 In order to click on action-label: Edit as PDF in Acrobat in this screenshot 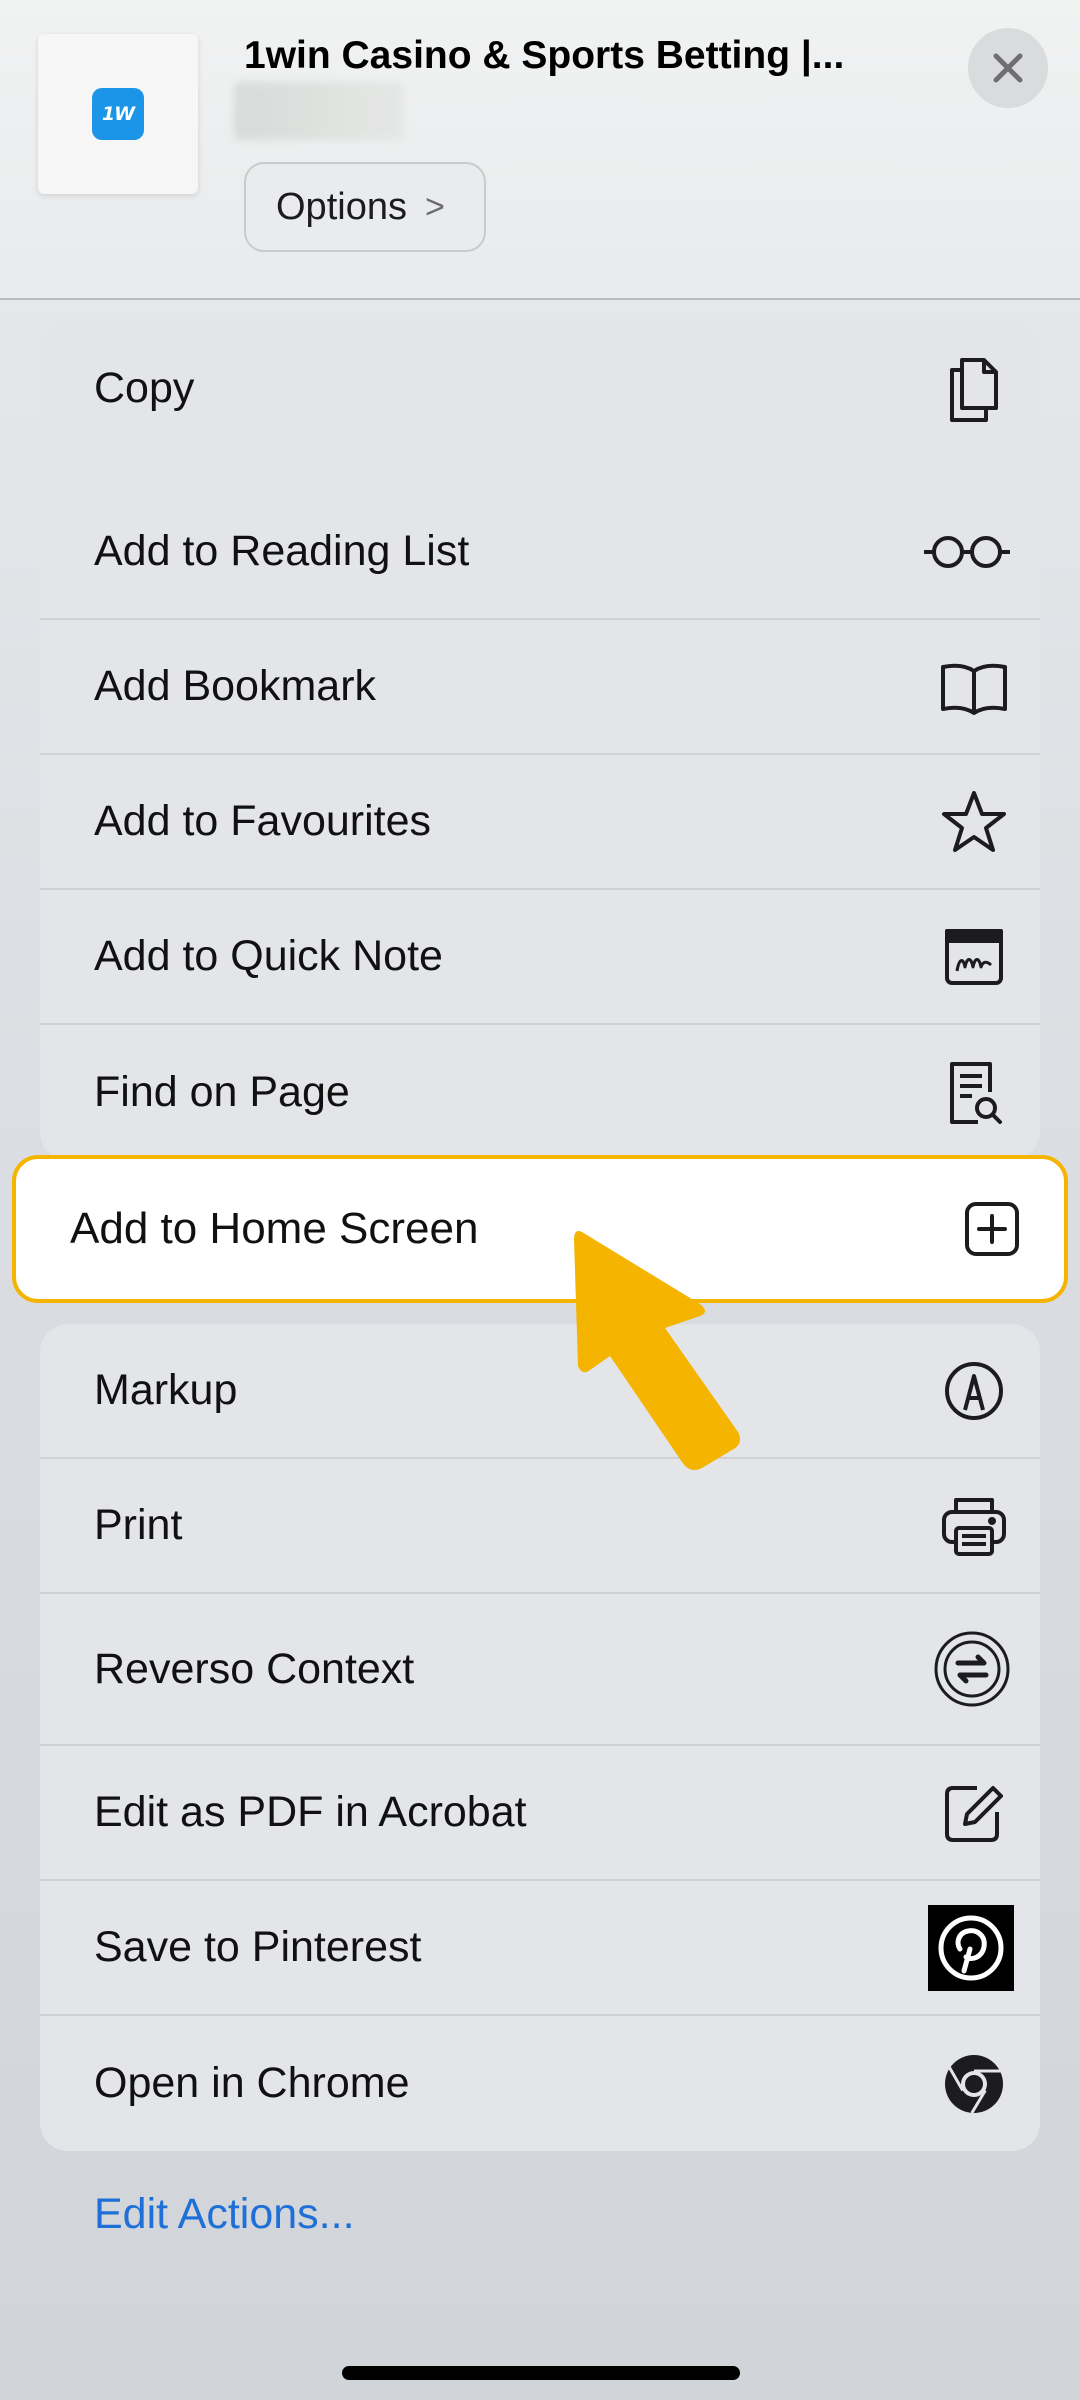, I will do `click(310, 1812)`.